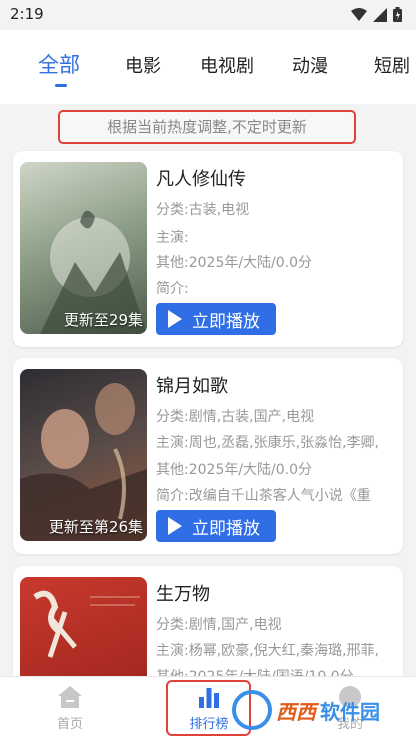 The height and width of the screenshot is (740, 416). What do you see at coordinates (69, 724) in the screenshot?
I see `nav-home-label: 首页` at bounding box center [69, 724].